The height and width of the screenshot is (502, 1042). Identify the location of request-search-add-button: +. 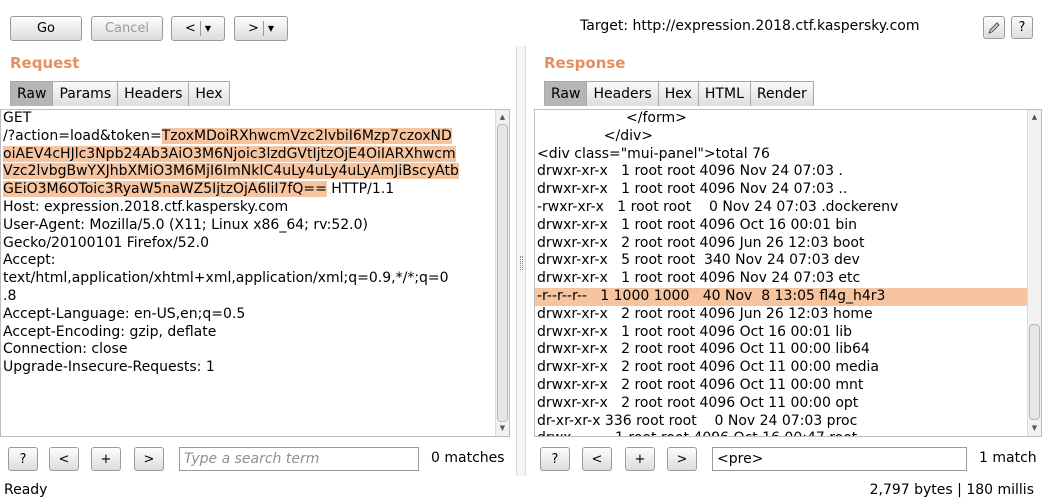
(106, 459).